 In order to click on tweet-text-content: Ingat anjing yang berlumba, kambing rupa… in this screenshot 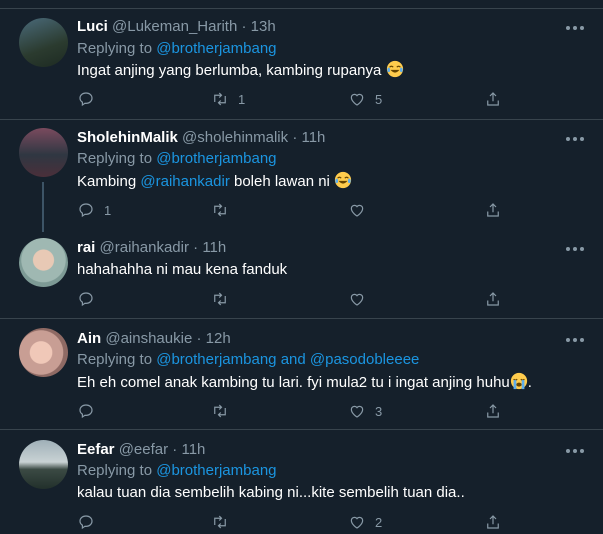, I will do `click(229, 70)`.